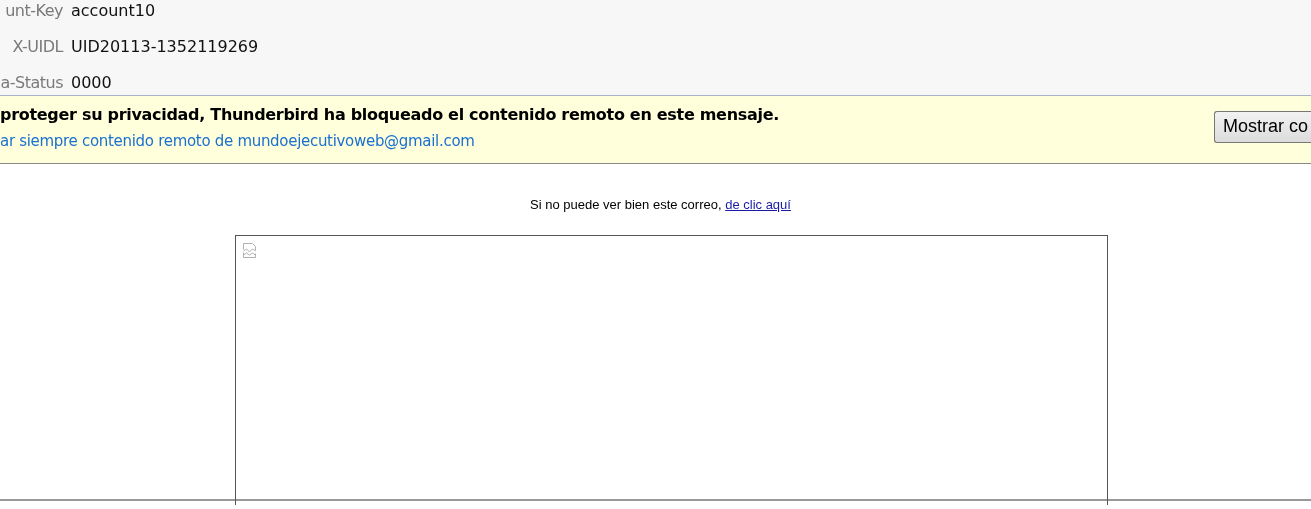  What do you see at coordinates (626, 204) in the screenshot?
I see `body-text: Si no puede ver bien este correo,` at bounding box center [626, 204].